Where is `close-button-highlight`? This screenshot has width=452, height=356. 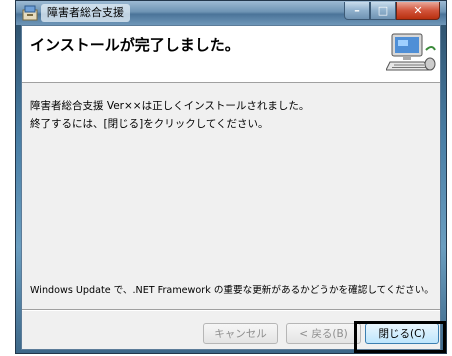 close-button-highlight is located at coordinates (400, 337).